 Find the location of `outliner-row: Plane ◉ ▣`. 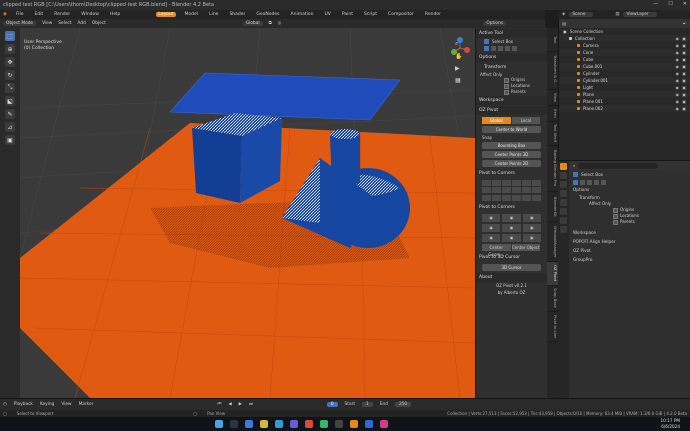

outliner-row: Plane ◉ ▣ is located at coordinates (624, 94).